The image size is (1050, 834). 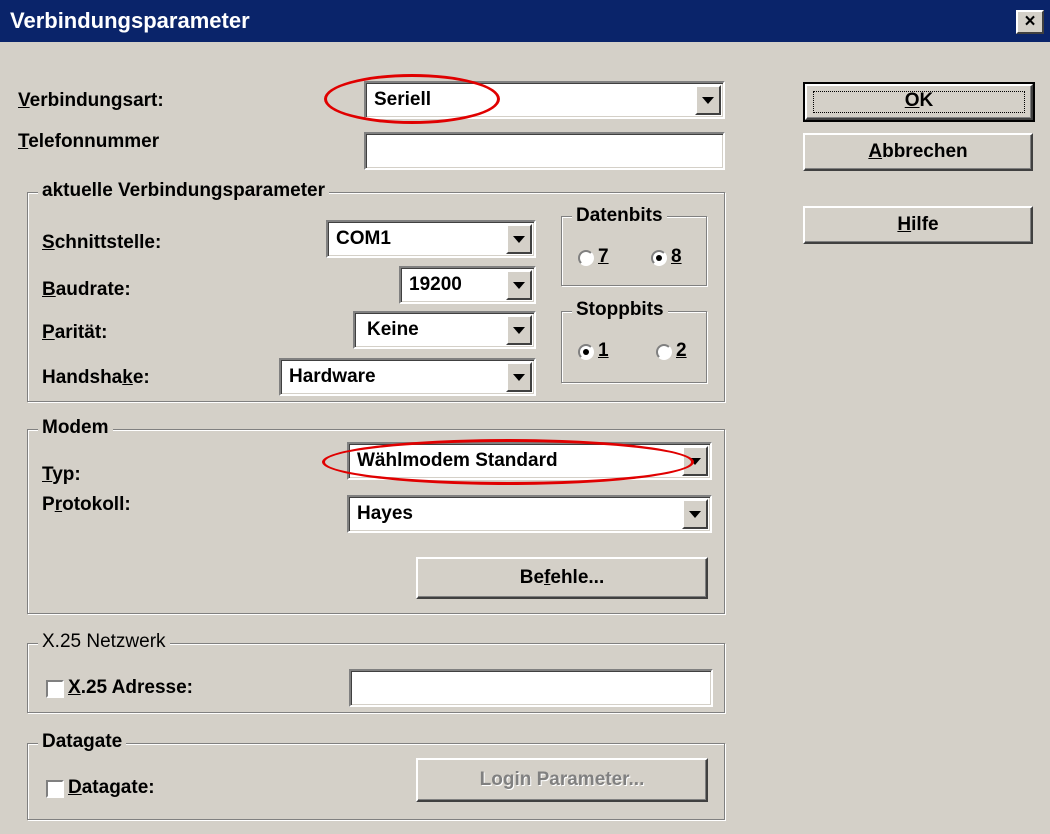 What do you see at coordinates (603, 256) in the screenshot?
I see `databits-7-label: 7` at bounding box center [603, 256].